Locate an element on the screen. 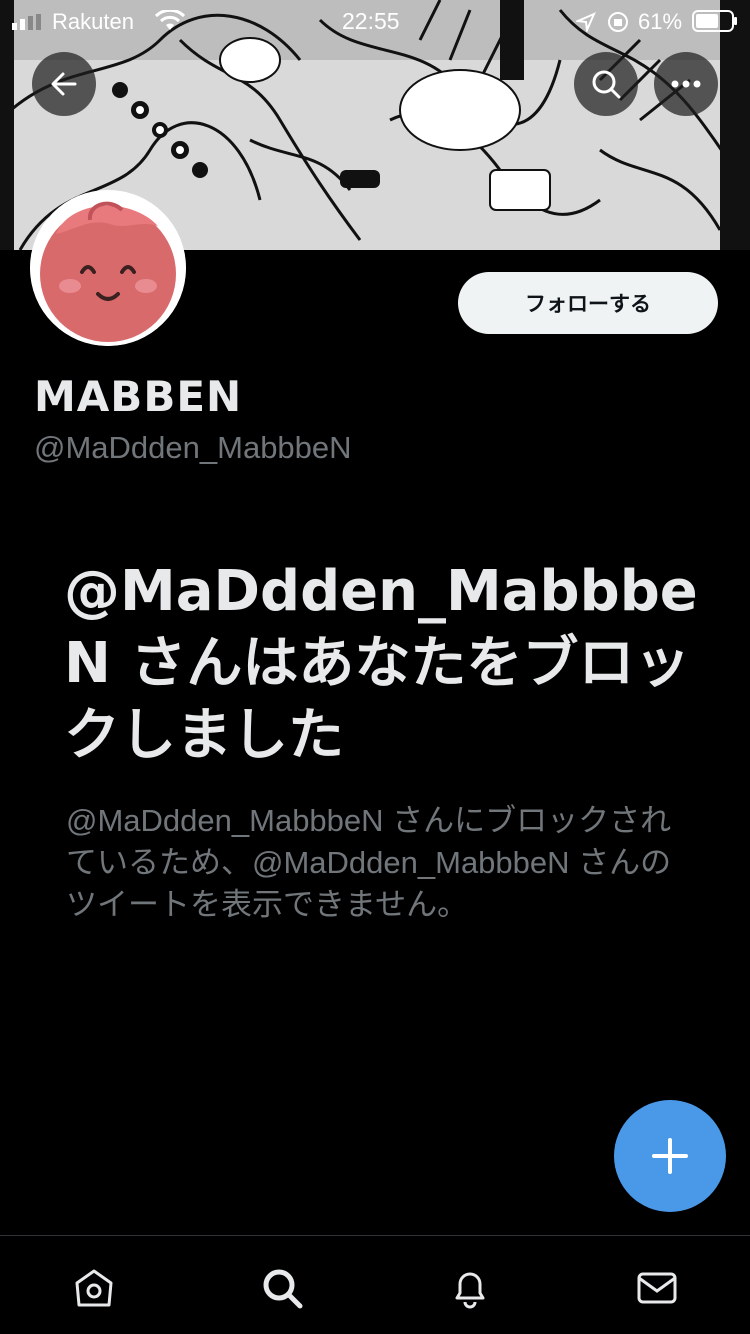 This screenshot has height=1334, width=750. mail-icon is located at coordinates (657, 1288).